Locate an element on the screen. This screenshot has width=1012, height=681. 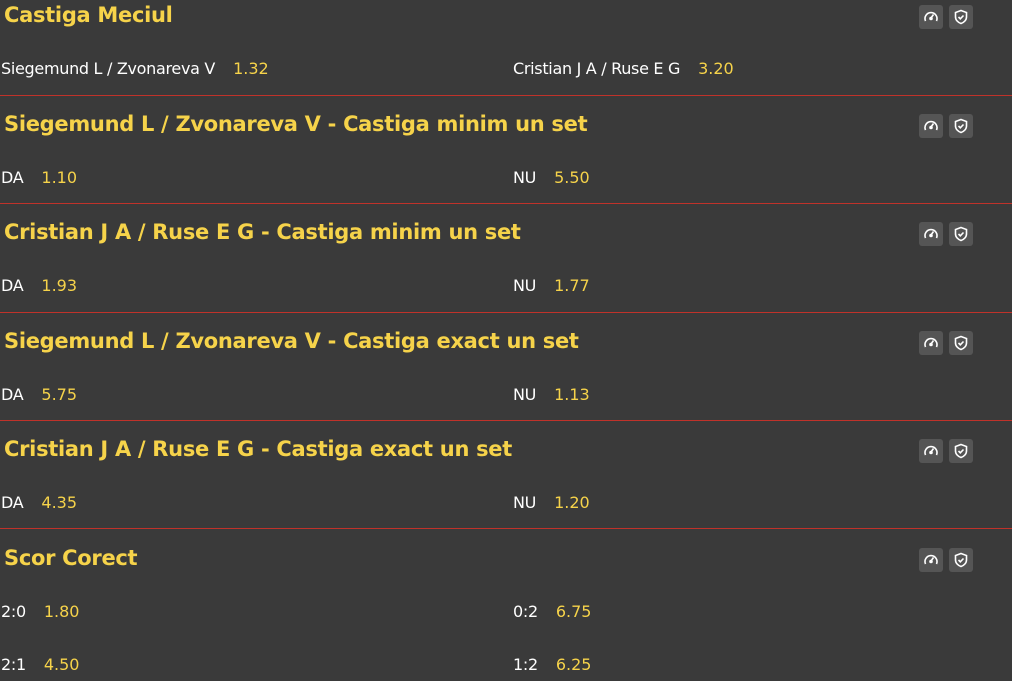
selection-left: DA 1.10 is located at coordinates (39, 177).